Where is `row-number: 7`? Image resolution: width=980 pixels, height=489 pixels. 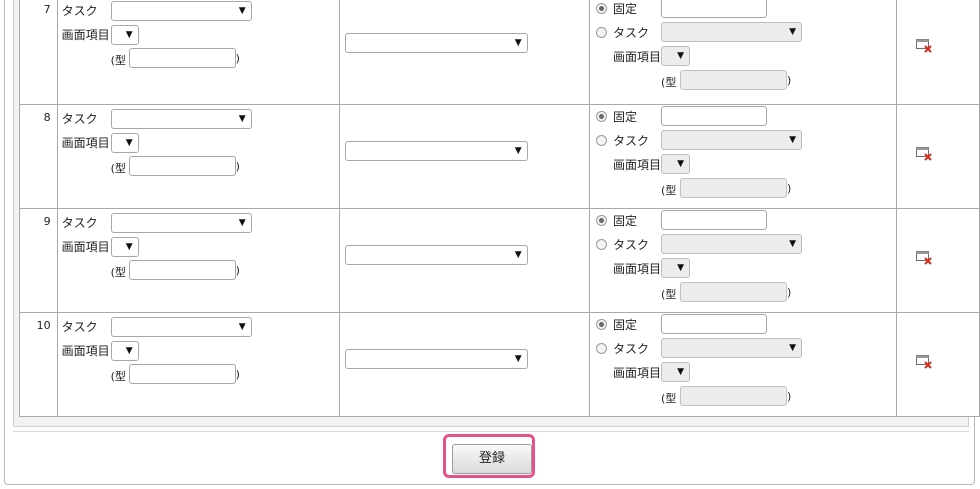 row-number: 7 is located at coordinates (47, 9).